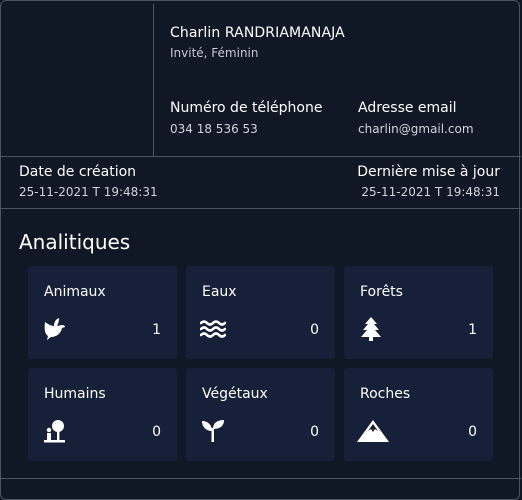  Describe the element at coordinates (260, 312) in the screenshot. I see `tile-eaux: Eaux 0` at that location.